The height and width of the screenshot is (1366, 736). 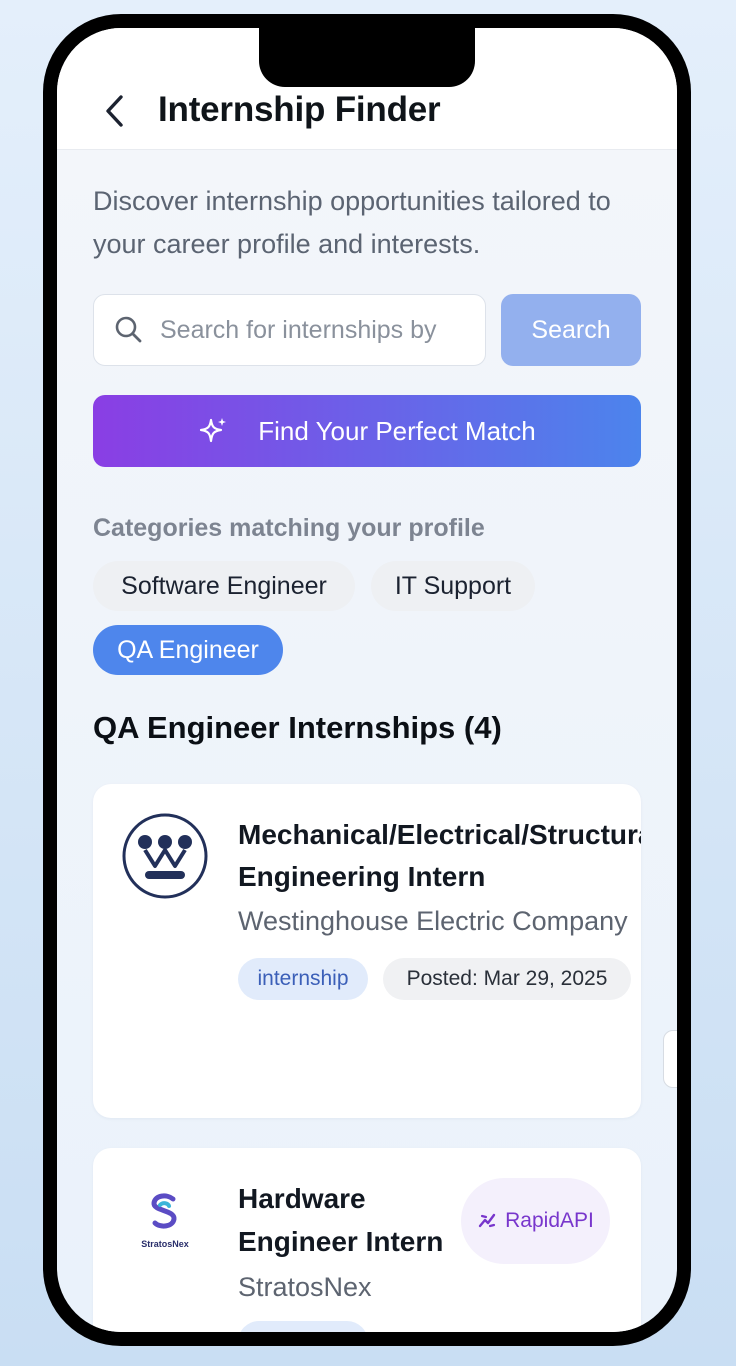 What do you see at coordinates (549, 1220) in the screenshot?
I see `rapidapi-label: RapidAPI` at bounding box center [549, 1220].